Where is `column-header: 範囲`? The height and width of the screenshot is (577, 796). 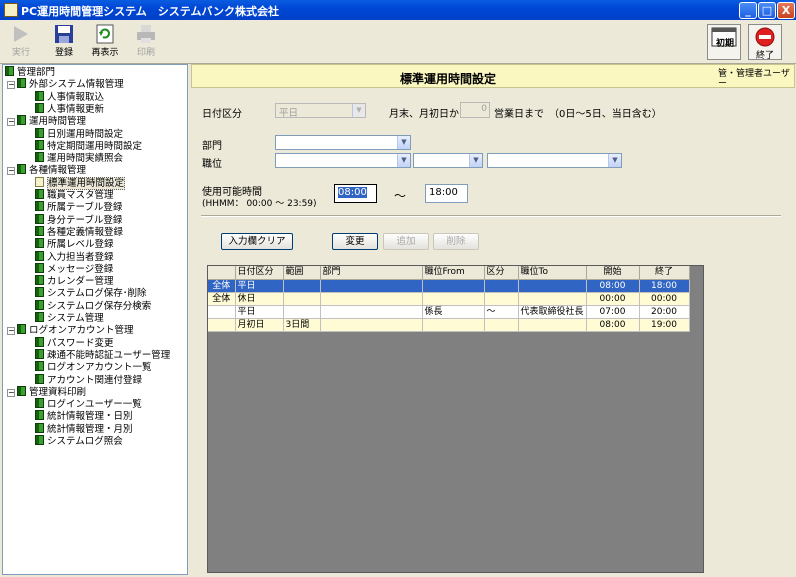
column-header: 範囲 is located at coordinates (302, 273).